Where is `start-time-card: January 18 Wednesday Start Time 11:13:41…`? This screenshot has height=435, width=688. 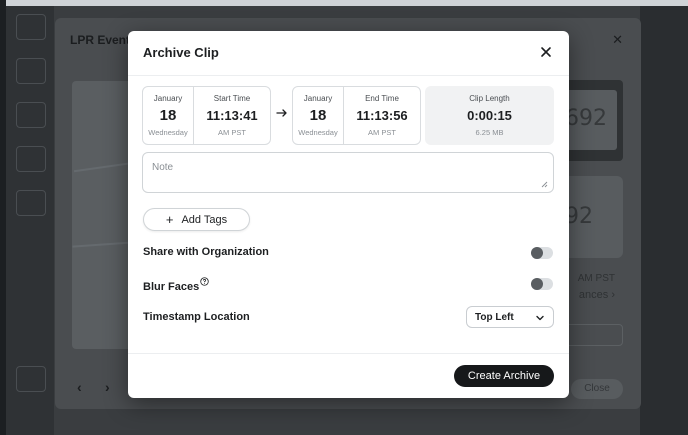
start-time-card: January 18 Wednesday Start Time 11:13:41… is located at coordinates (206, 115).